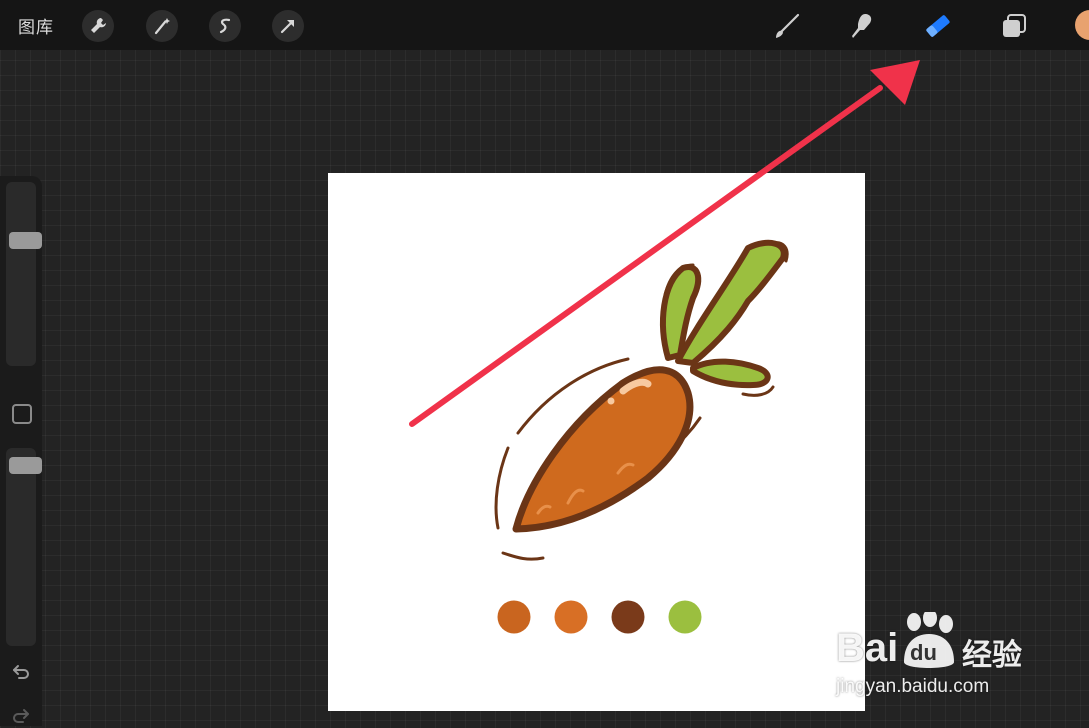 This screenshot has height=728, width=1089. I want to click on arrow-head, so click(895, 82).